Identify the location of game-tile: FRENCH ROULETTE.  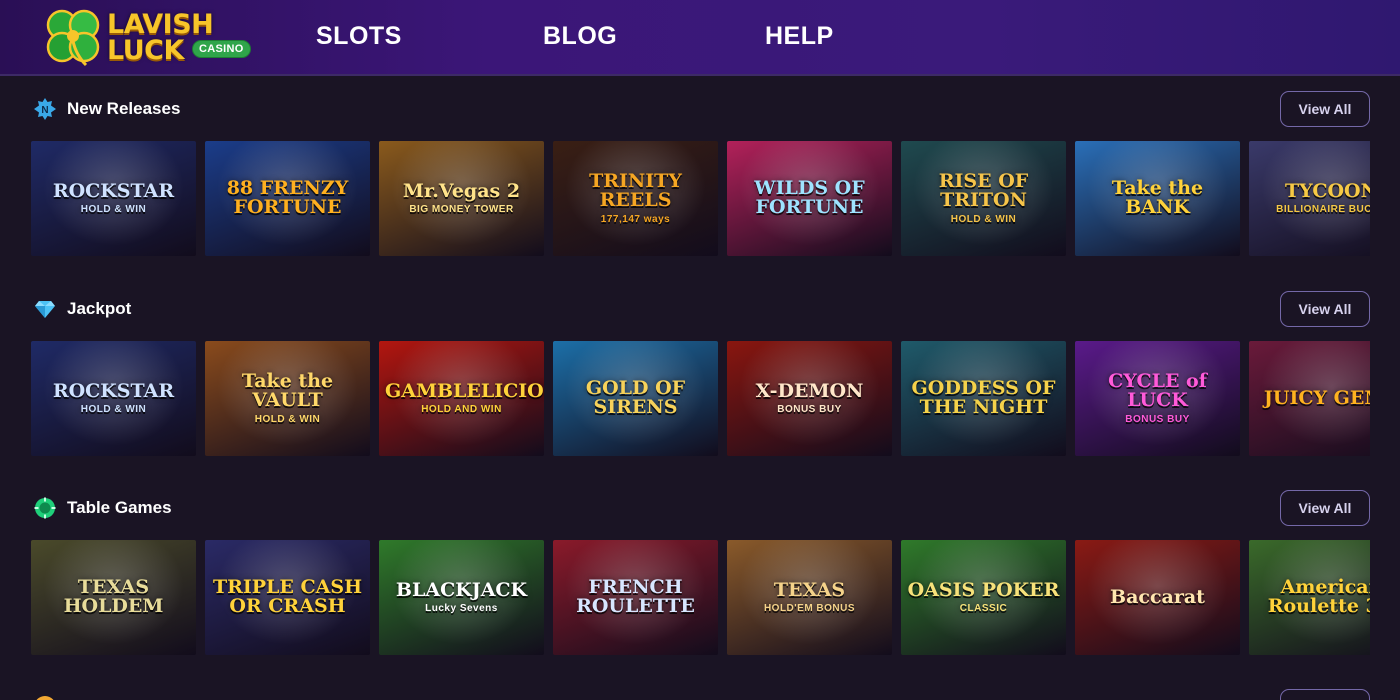
(635, 597).